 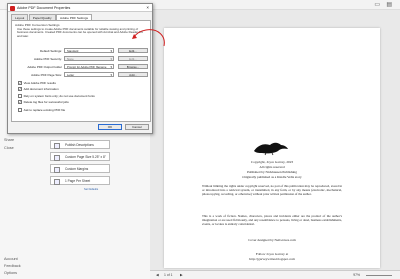 What do you see at coordinates (272, 240) in the screenshot?
I see `cover-credit: Cover designed by NetGraves.com` at bounding box center [272, 240].